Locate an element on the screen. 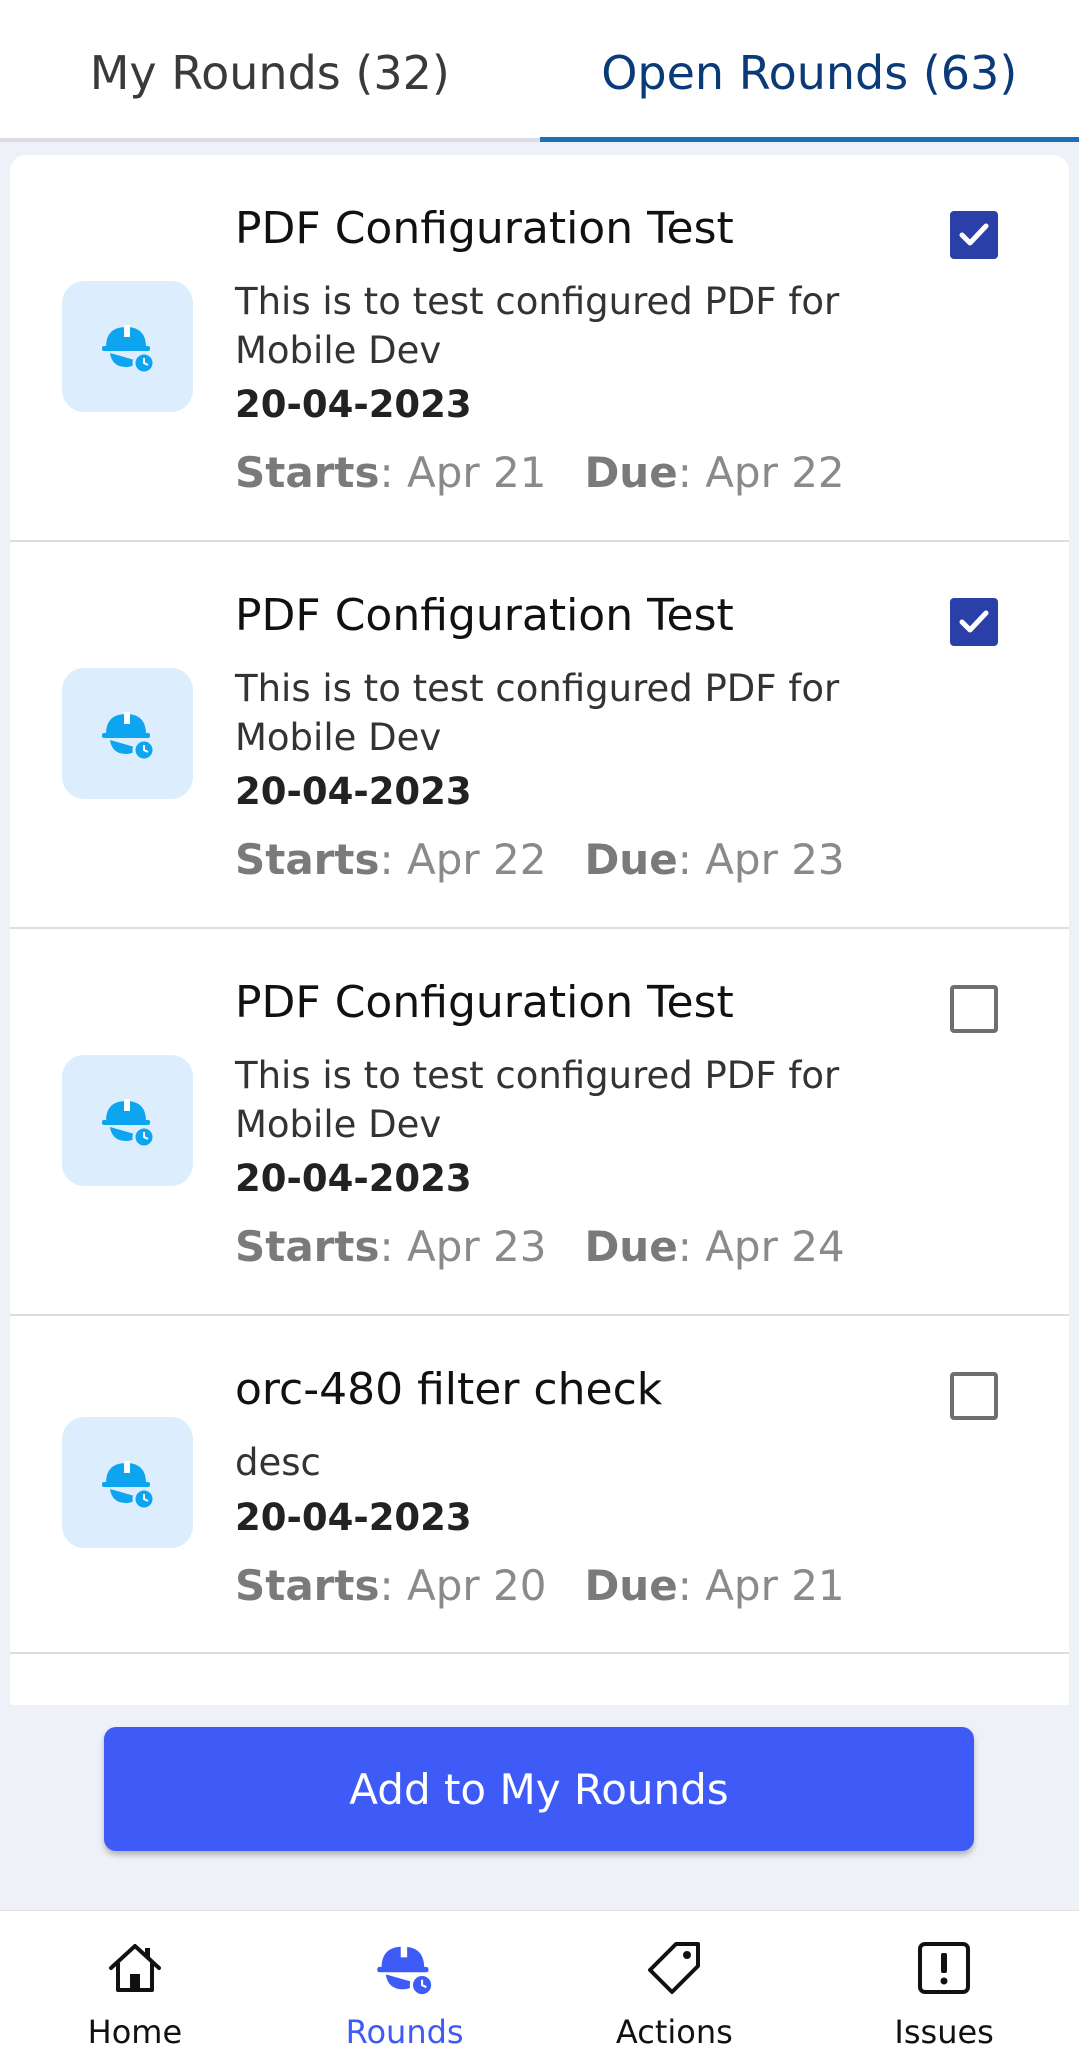  due-value: : Apr 22 is located at coordinates (761, 472).